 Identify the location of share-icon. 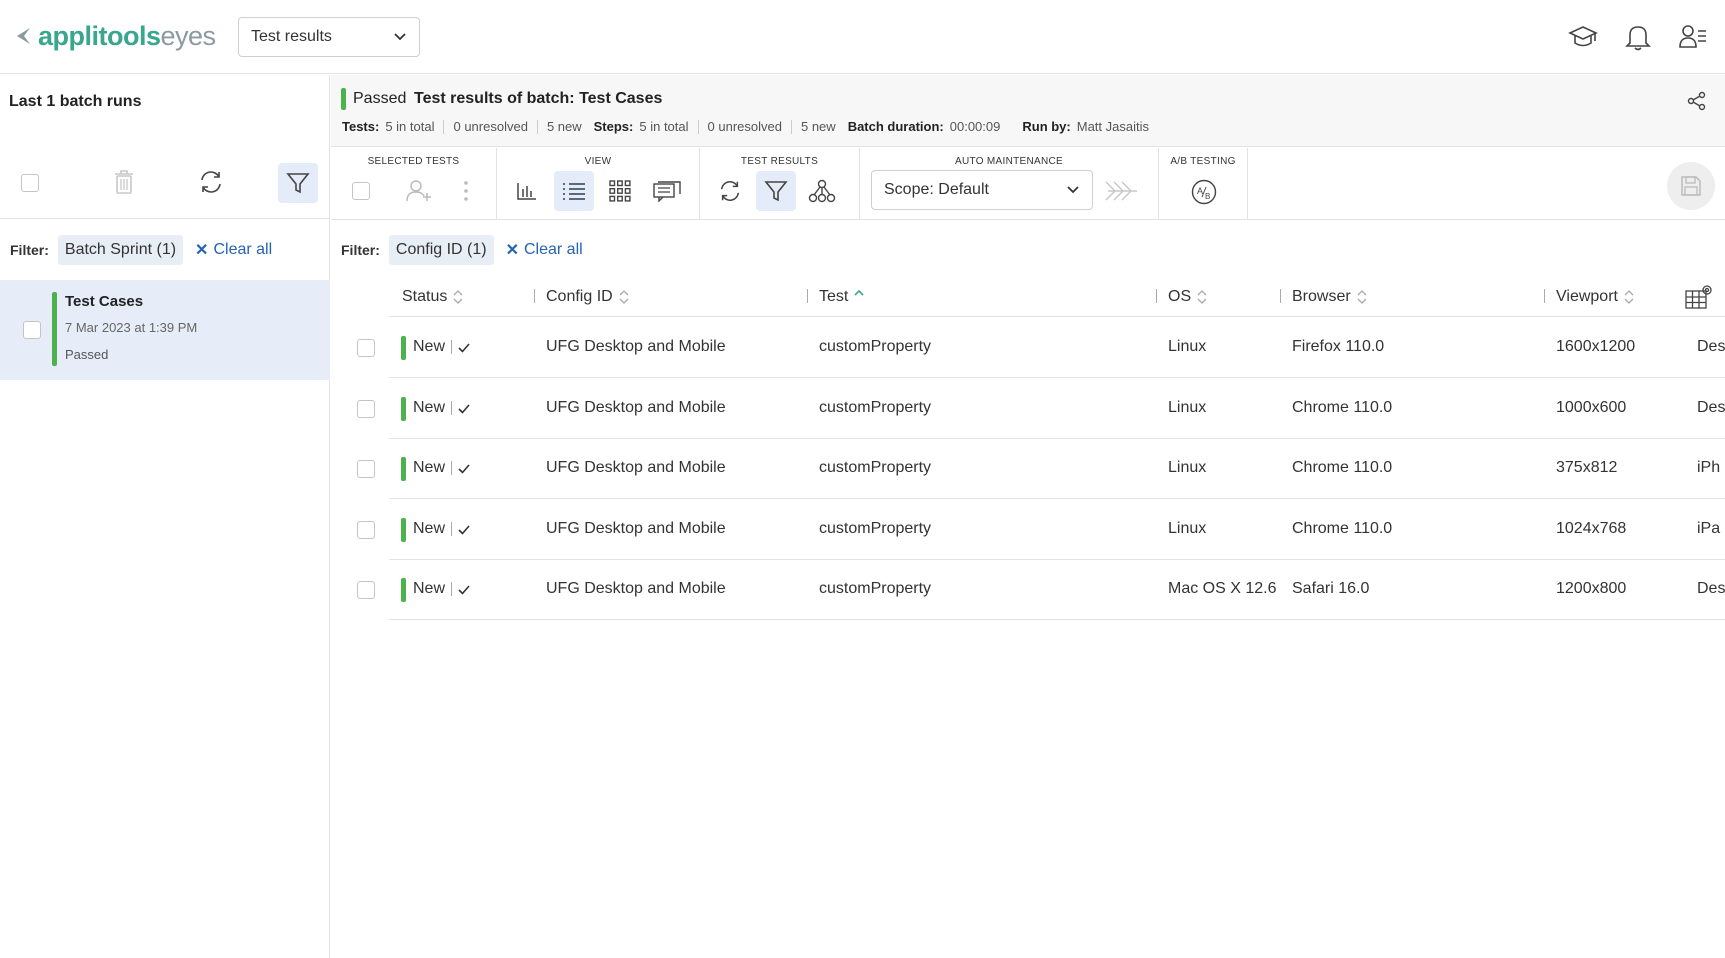
(1697, 101).